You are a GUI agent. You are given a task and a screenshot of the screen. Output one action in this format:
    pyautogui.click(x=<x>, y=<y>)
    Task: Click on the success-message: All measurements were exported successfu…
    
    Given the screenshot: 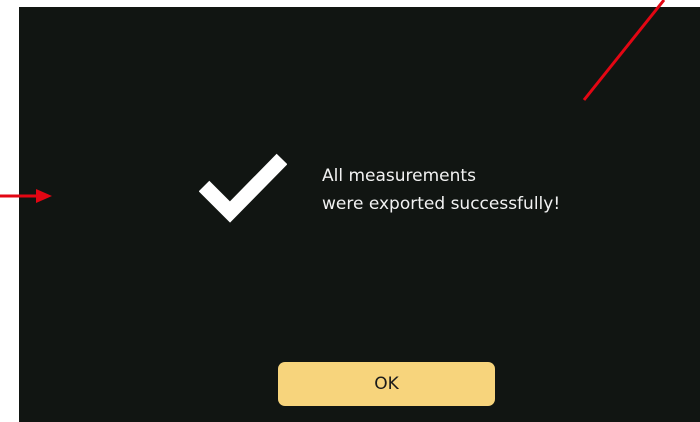 What is the action you would take?
    pyautogui.click(x=441, y=190)
    